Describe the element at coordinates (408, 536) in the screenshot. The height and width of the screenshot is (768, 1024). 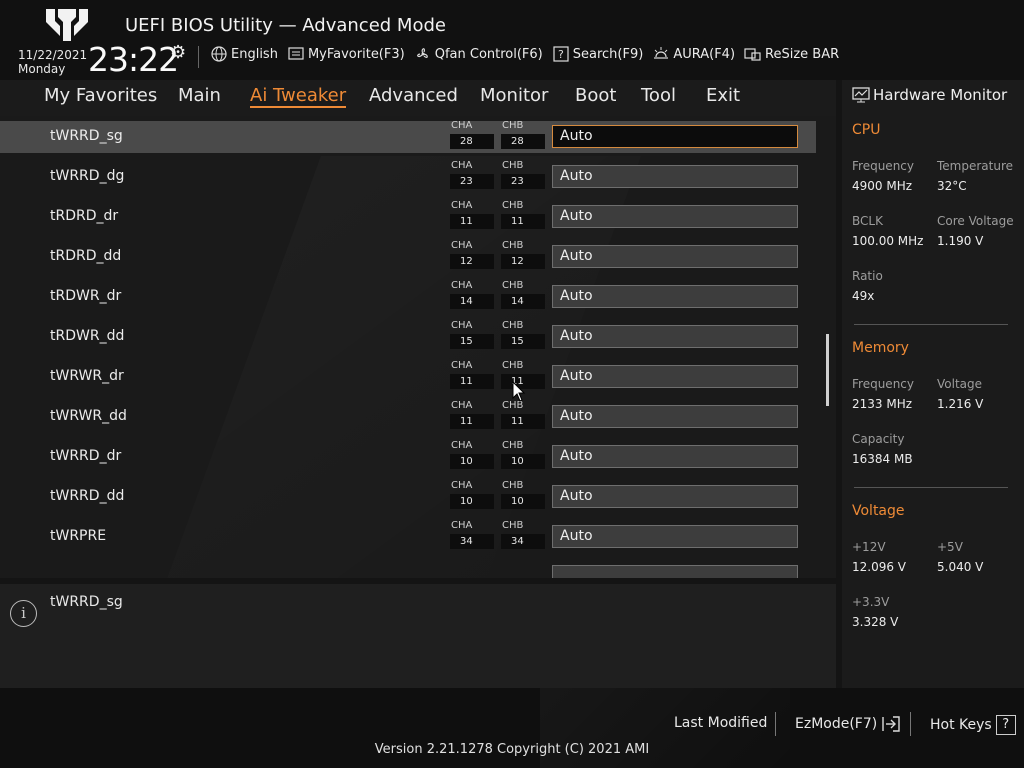
I see `setting-row-twrpre: tWRPRE CHA 34 CHB 34 Auto` at that location.